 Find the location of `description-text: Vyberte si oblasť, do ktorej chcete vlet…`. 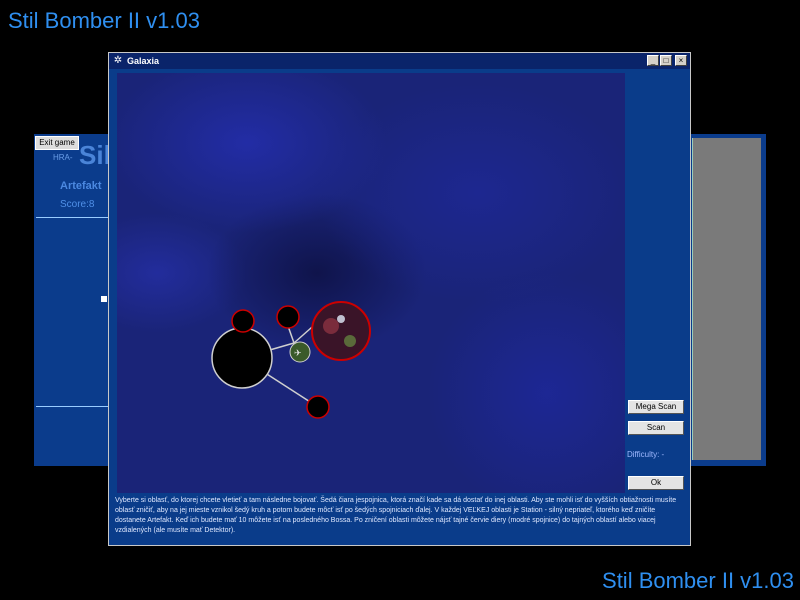

description-text: Vyberte si oblasť, do ktorej chcete vlet… is located at coordinates (396, 515).